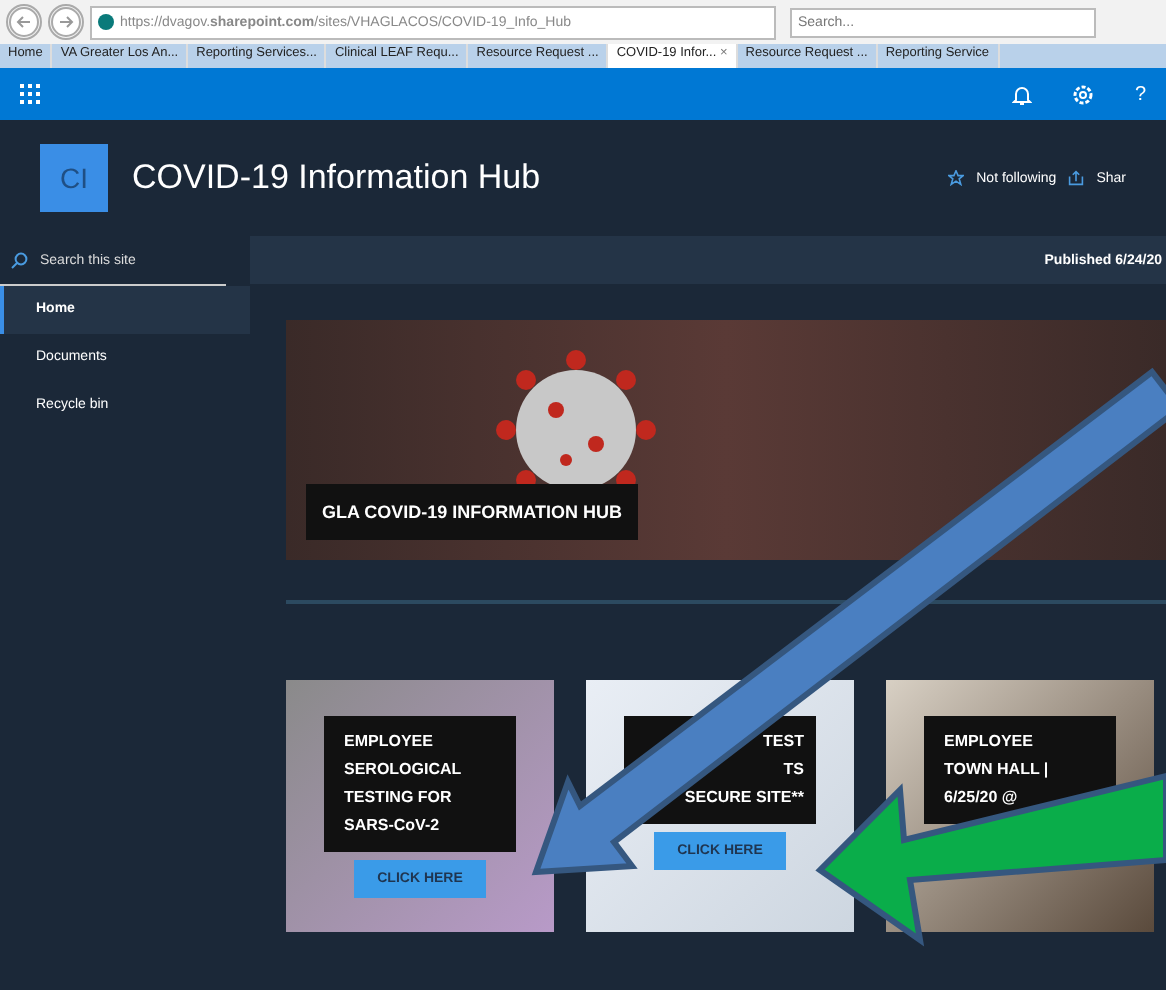  I want to click on bell-icon, so click(1022, 94).